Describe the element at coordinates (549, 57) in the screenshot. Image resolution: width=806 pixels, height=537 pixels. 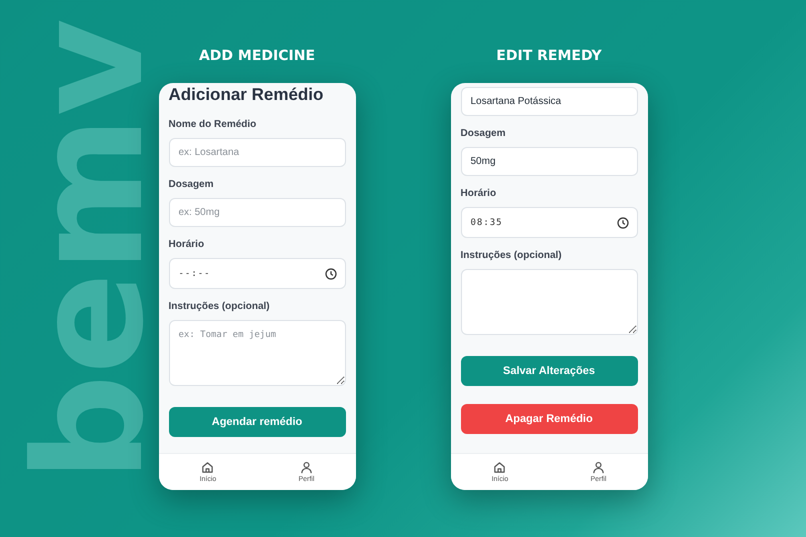
I see `screen-caption: EDIT REMEDY` at that location.